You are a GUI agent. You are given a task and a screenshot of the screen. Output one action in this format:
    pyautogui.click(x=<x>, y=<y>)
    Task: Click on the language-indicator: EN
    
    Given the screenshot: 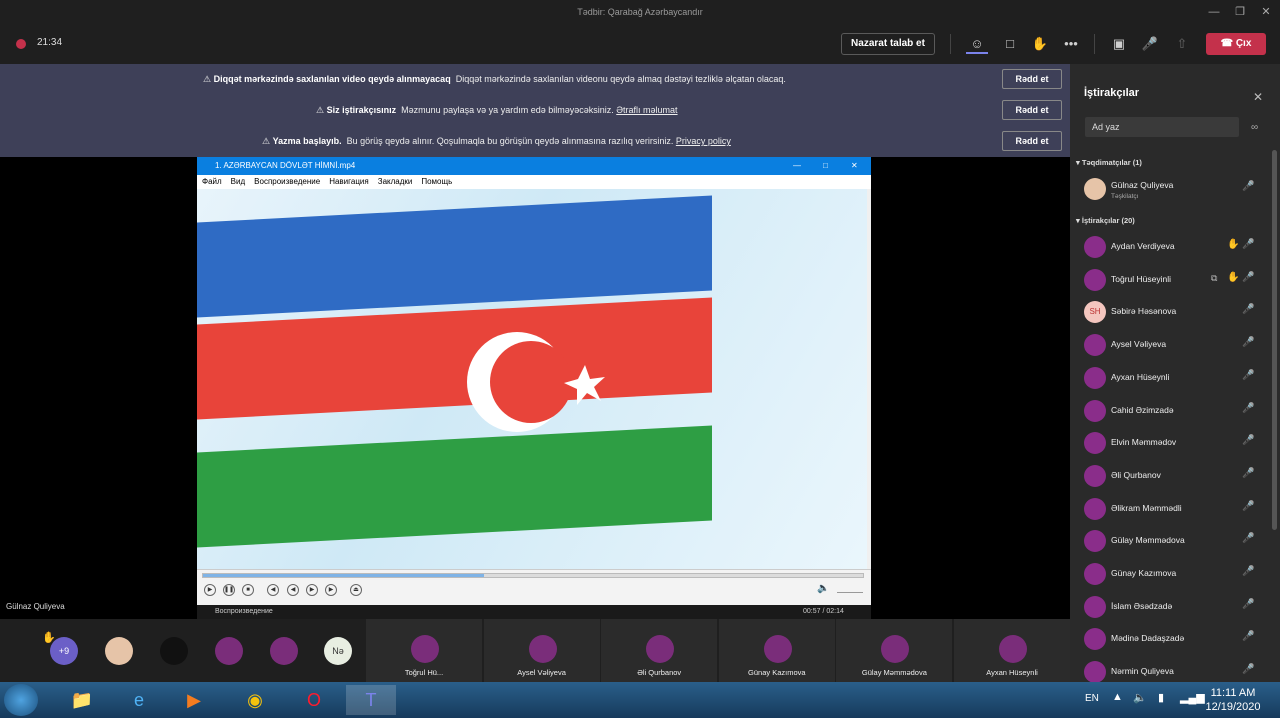 What is the action you would take?
    pyautogui.click(x=1092, y=698)
    